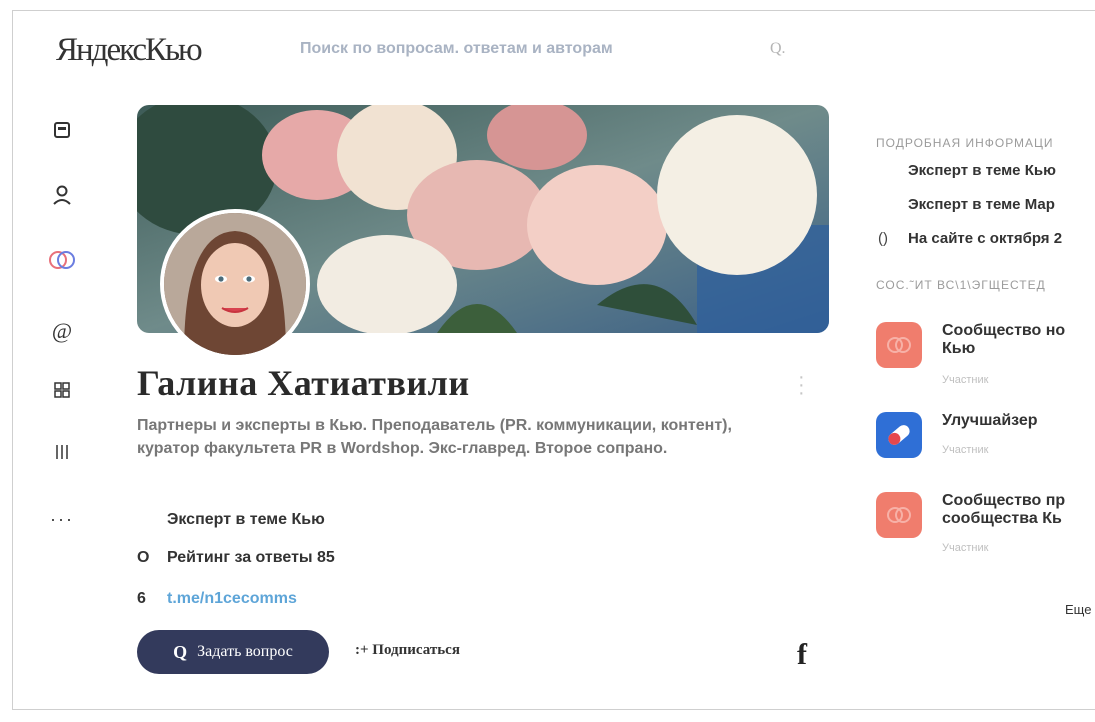  What do you see at coordinates (990, 420) in the screenshot?
I see `community-name: Улучшайзер` at bounding box center [990, 420].